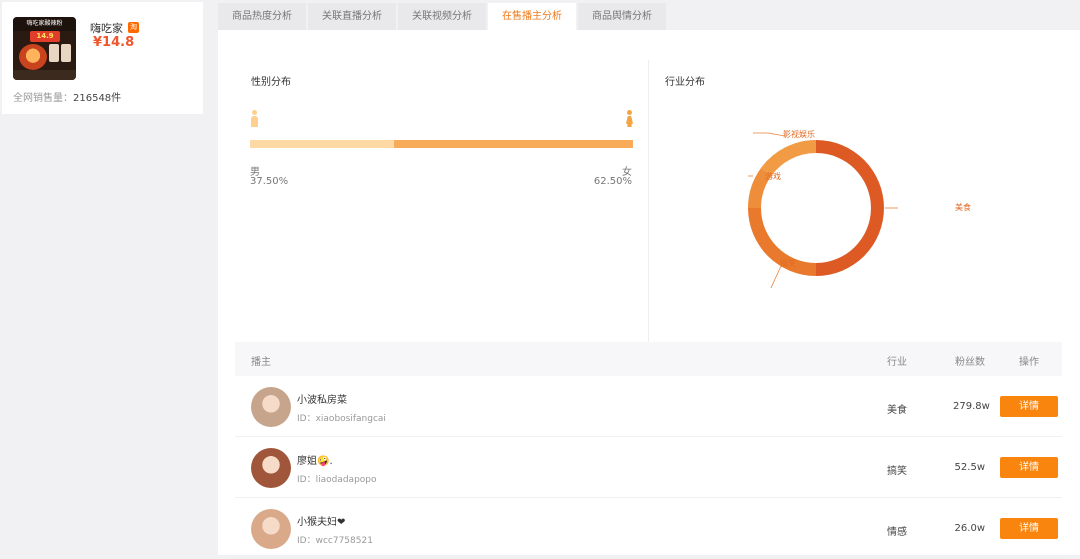  I want to click on donut-label-entertainment: 影视娱乐, so click(799, 134).